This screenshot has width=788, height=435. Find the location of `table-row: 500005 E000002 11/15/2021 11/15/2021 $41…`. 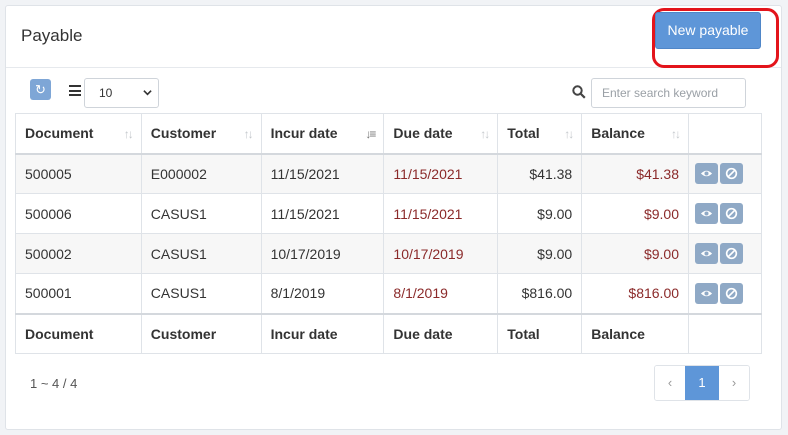

table-row: 500005 E000002 11/15/2021 11/15/2021 $41… is located at coordinates (388, 173).